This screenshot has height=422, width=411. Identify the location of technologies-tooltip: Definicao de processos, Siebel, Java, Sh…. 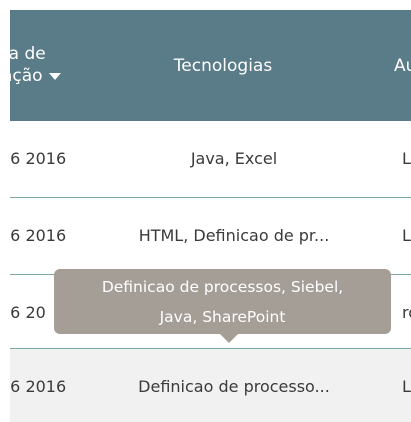
(222, 306).